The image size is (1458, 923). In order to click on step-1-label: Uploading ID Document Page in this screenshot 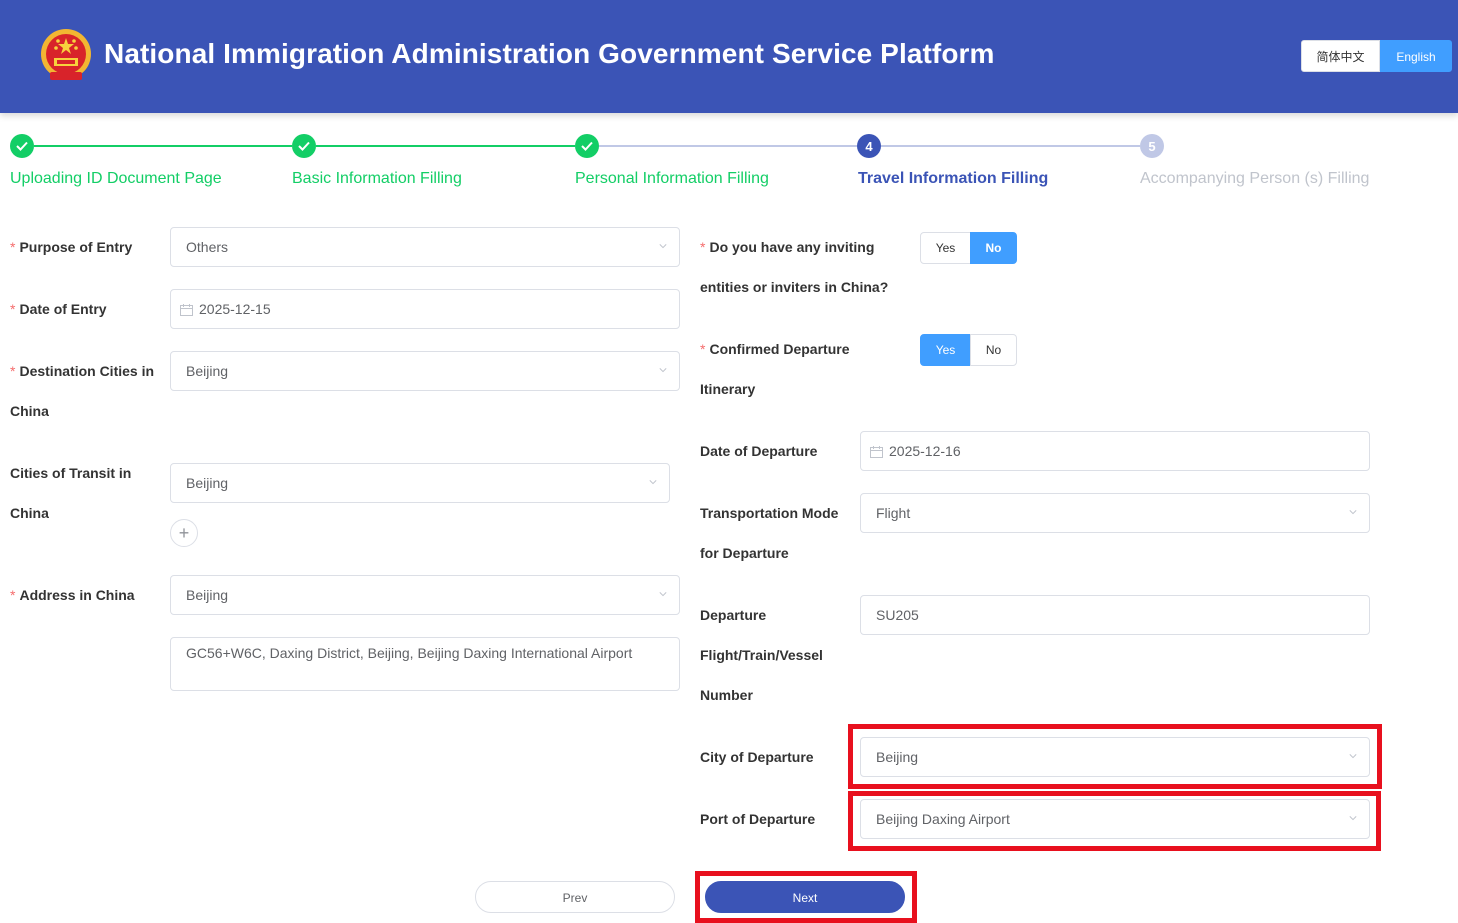, I will do `click(116, 178)`.